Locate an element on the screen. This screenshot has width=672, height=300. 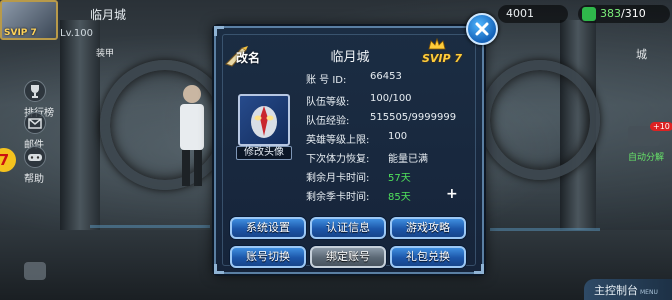
info-row-stamina: 下次体力恢复: 能量已满 is located at coordinates (367, 157).